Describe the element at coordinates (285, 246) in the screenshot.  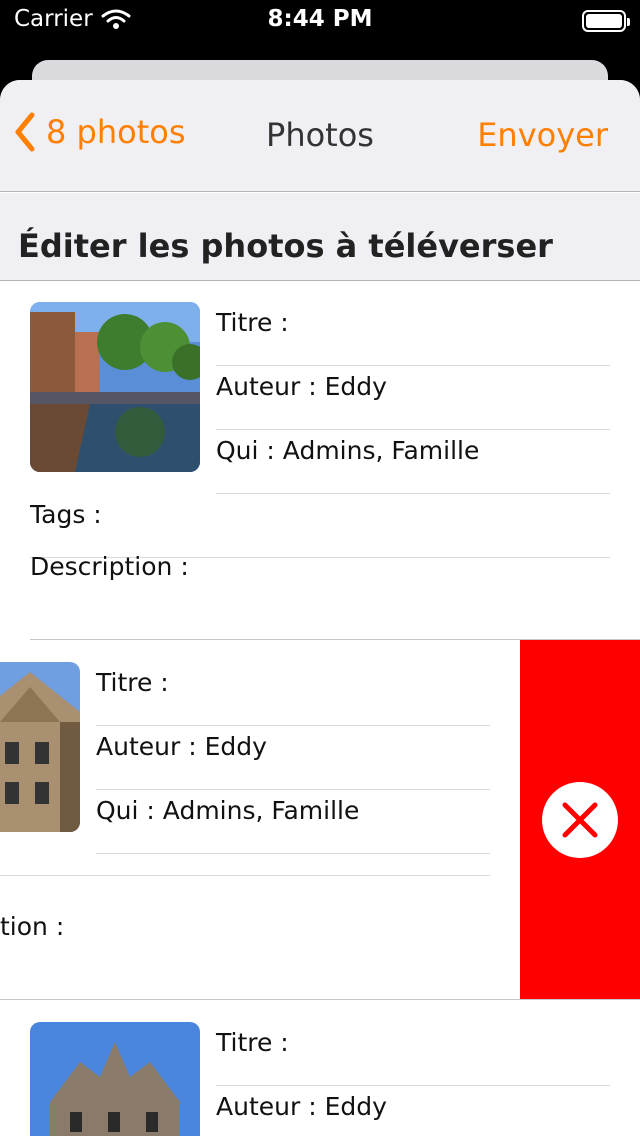
I see `section-header-title: Éditer les photos à téléverser` at that location.